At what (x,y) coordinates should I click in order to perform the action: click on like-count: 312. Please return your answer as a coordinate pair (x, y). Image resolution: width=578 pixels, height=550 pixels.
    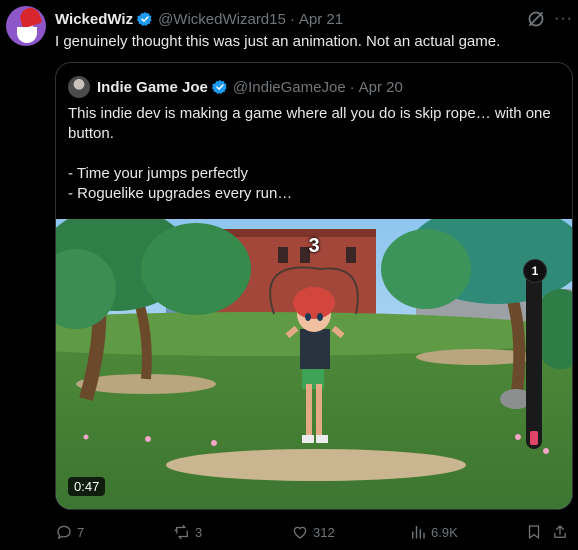
    Looking at the image, I should click on (324, 532).